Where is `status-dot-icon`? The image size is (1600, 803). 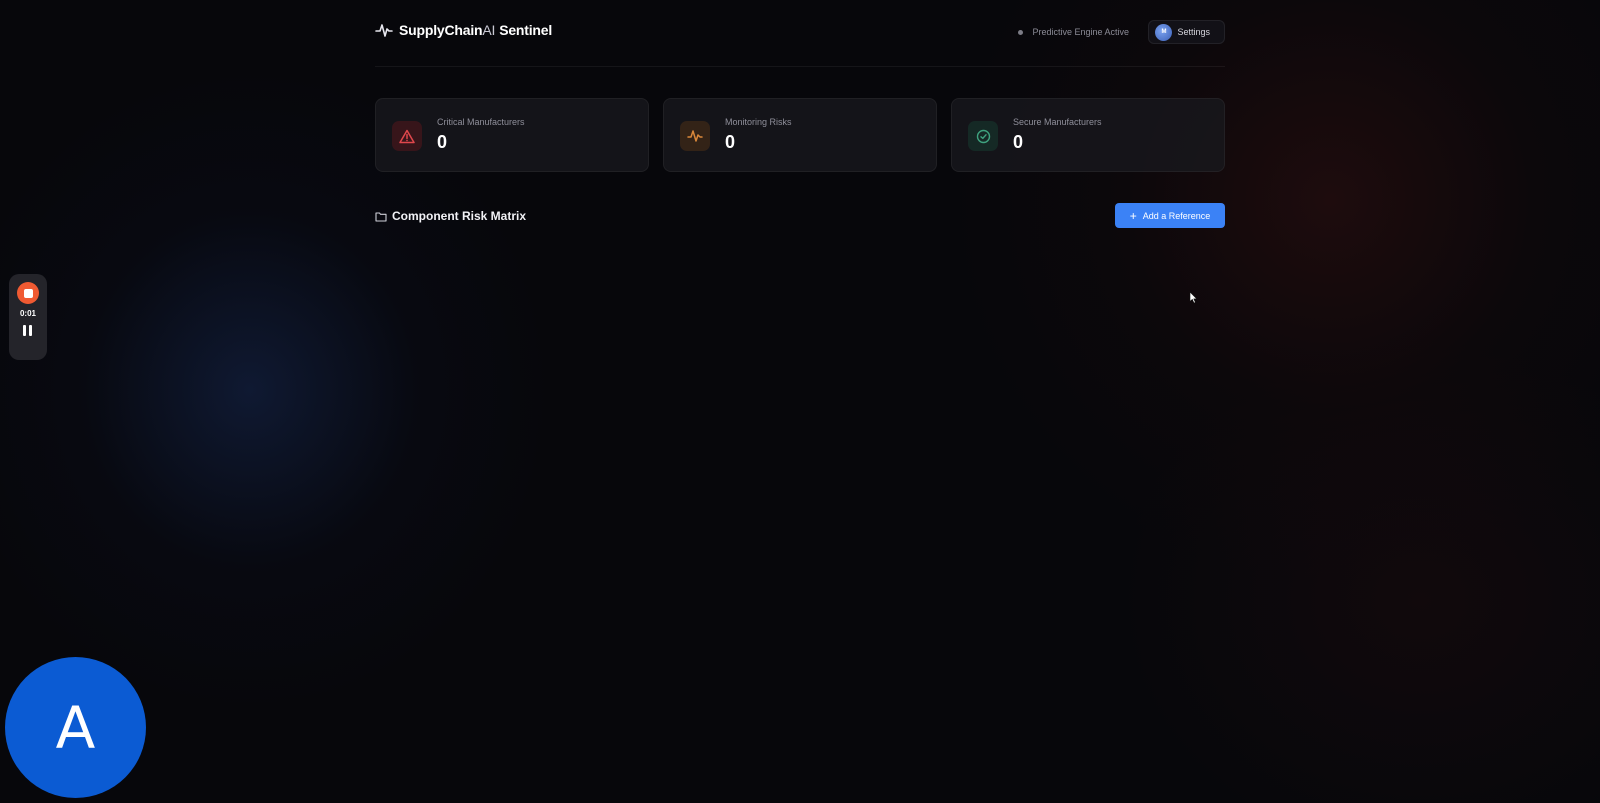
status-dot-icon is located at coordinates (1021, 32).